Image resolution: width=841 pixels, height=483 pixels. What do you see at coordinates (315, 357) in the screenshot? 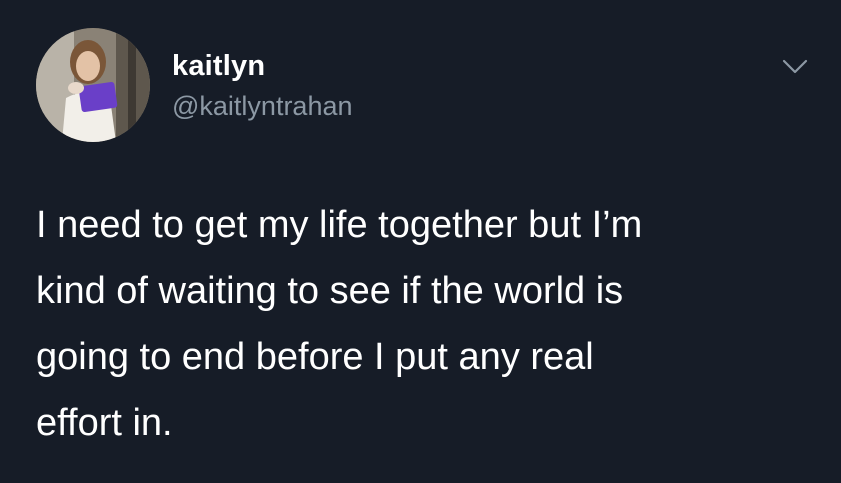
I see `tweet-text-line: going to end before I put any real` at bounding box center [315, 357].